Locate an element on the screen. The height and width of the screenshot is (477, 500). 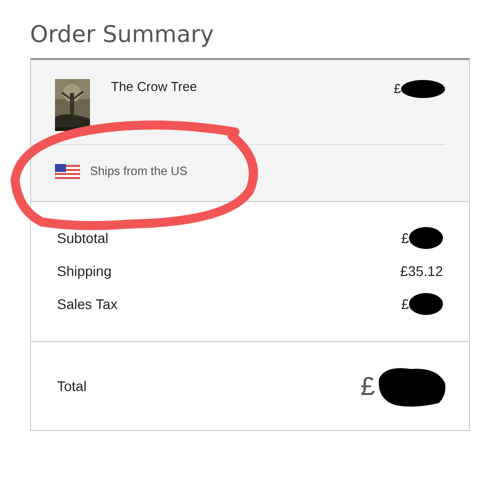
total-value: £ is located at coordinates (367, 386).